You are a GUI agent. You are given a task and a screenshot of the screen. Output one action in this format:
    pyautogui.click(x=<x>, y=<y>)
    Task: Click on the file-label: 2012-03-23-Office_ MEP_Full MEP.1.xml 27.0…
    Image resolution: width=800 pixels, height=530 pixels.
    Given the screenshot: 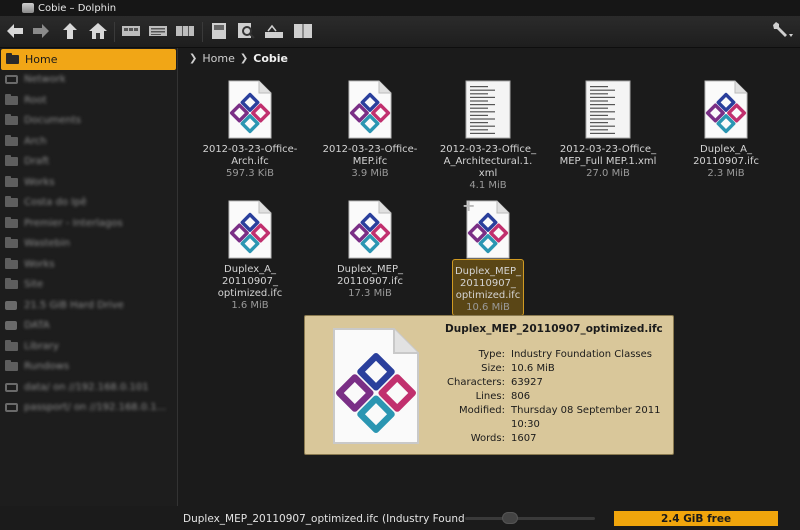 What is the action you would take?
    pyautogui.click(x=608, y=162)
    